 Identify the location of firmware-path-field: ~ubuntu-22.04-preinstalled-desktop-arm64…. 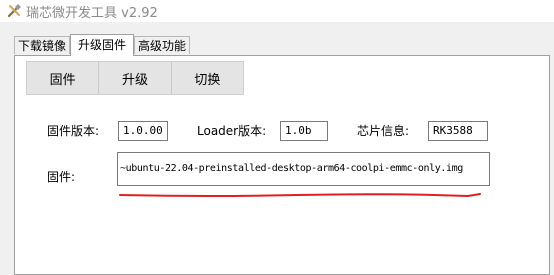
(303, 169).